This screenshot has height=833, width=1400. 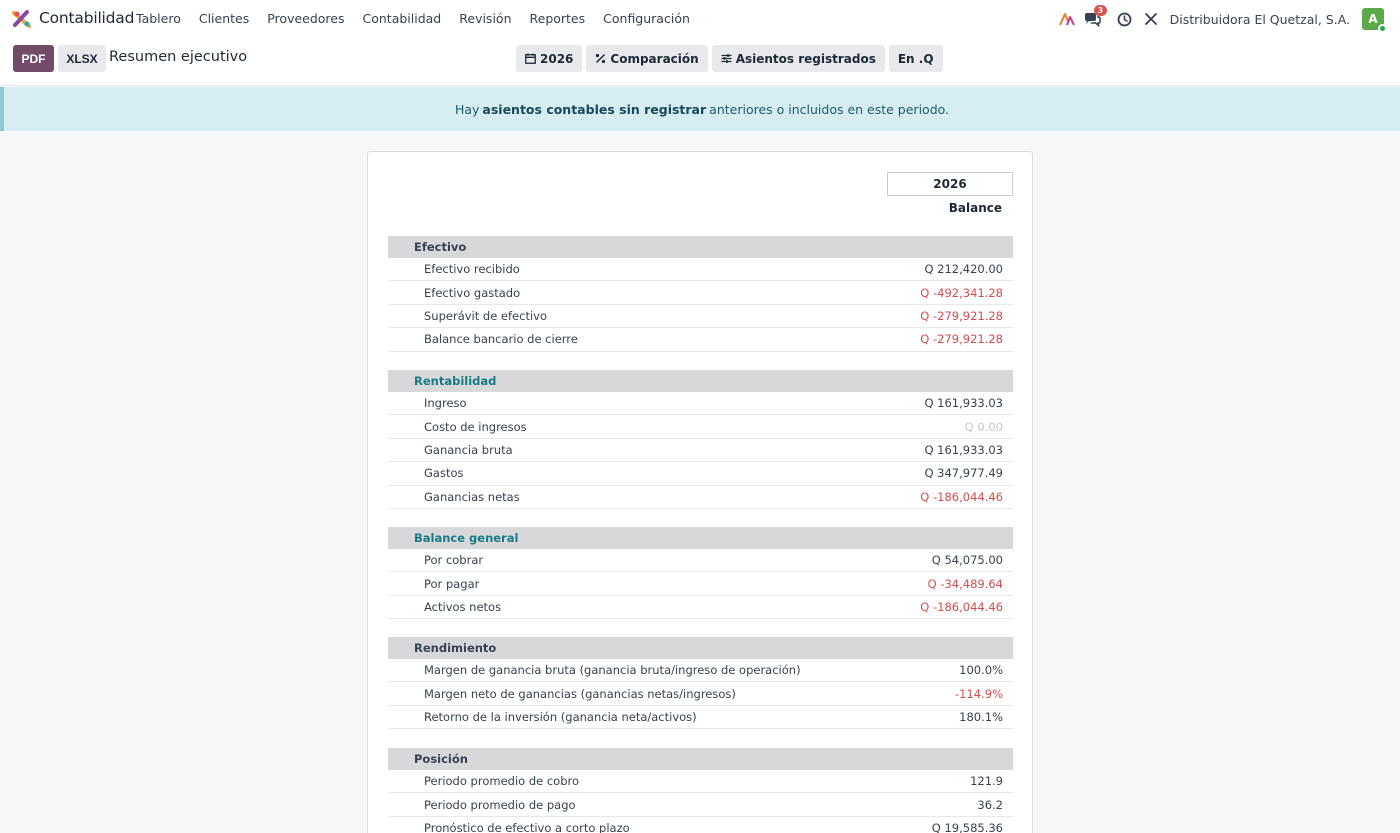 What do you see at coordinates (158, 18) in the screenshot?
I see `menu-item-tablero: Tablero` at bounding box center [158, 18].